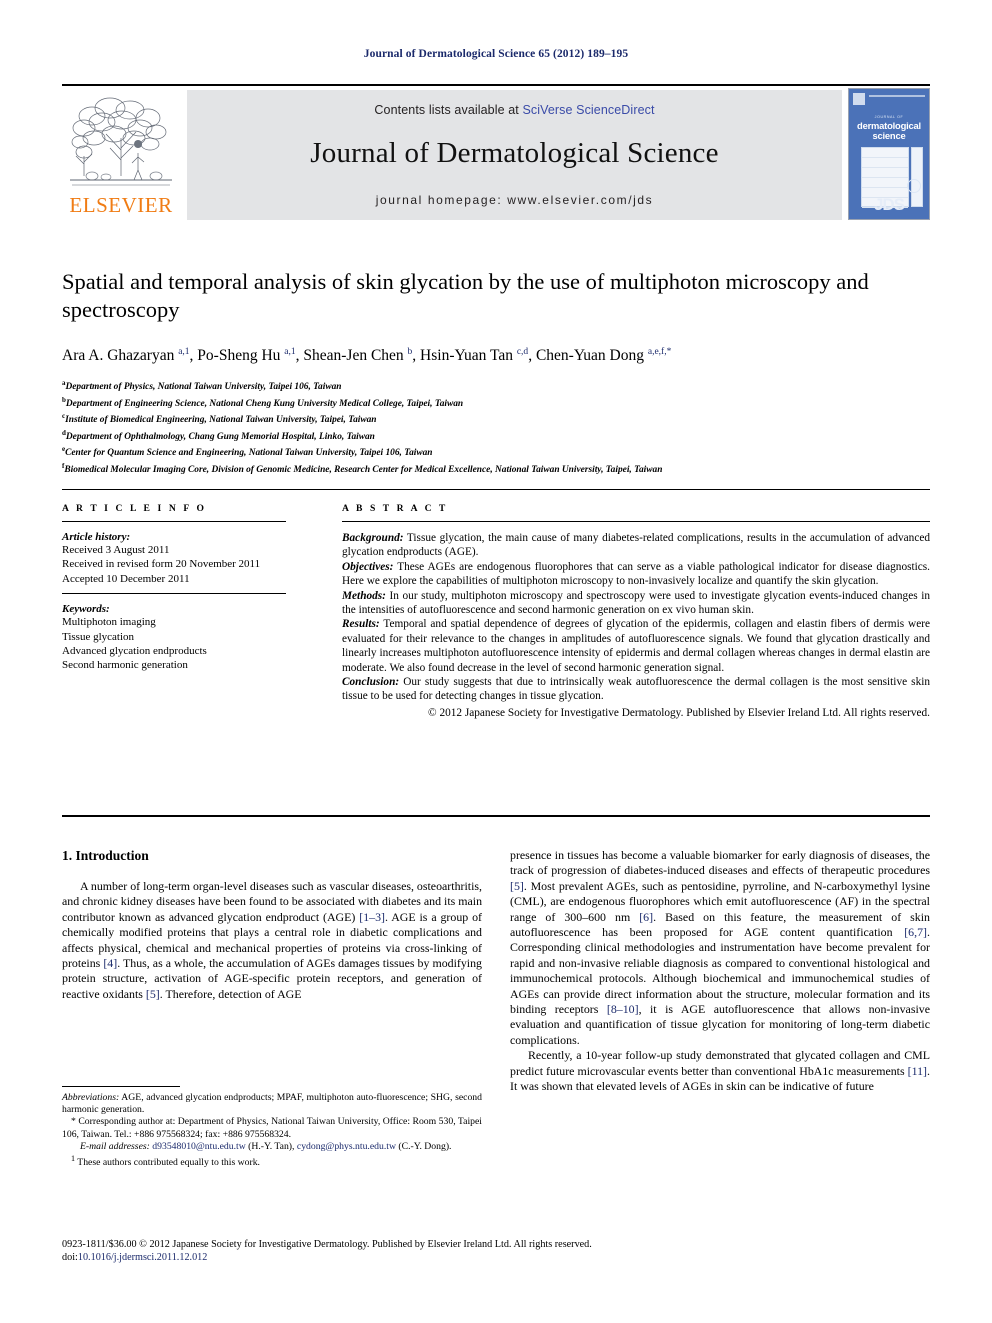  I want to click on journal-homepage-link: journal homepage: www.elsevier.com/jds, so click(514, 200).